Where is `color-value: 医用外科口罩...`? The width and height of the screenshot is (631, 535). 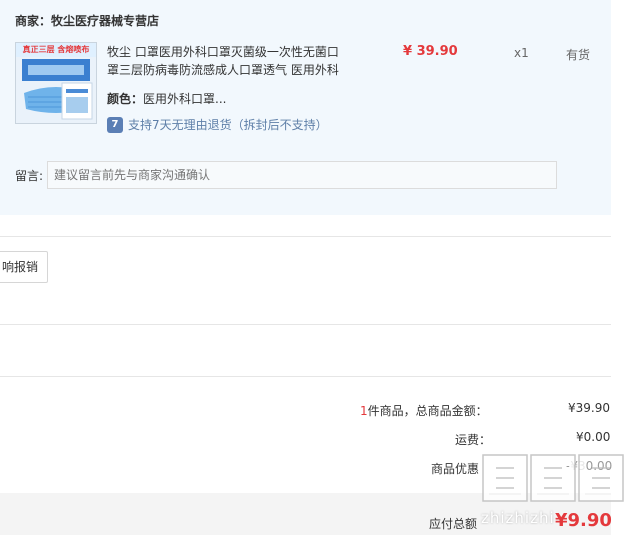 color-value: 医用外科口罩... is located at coordinates (185, 99).